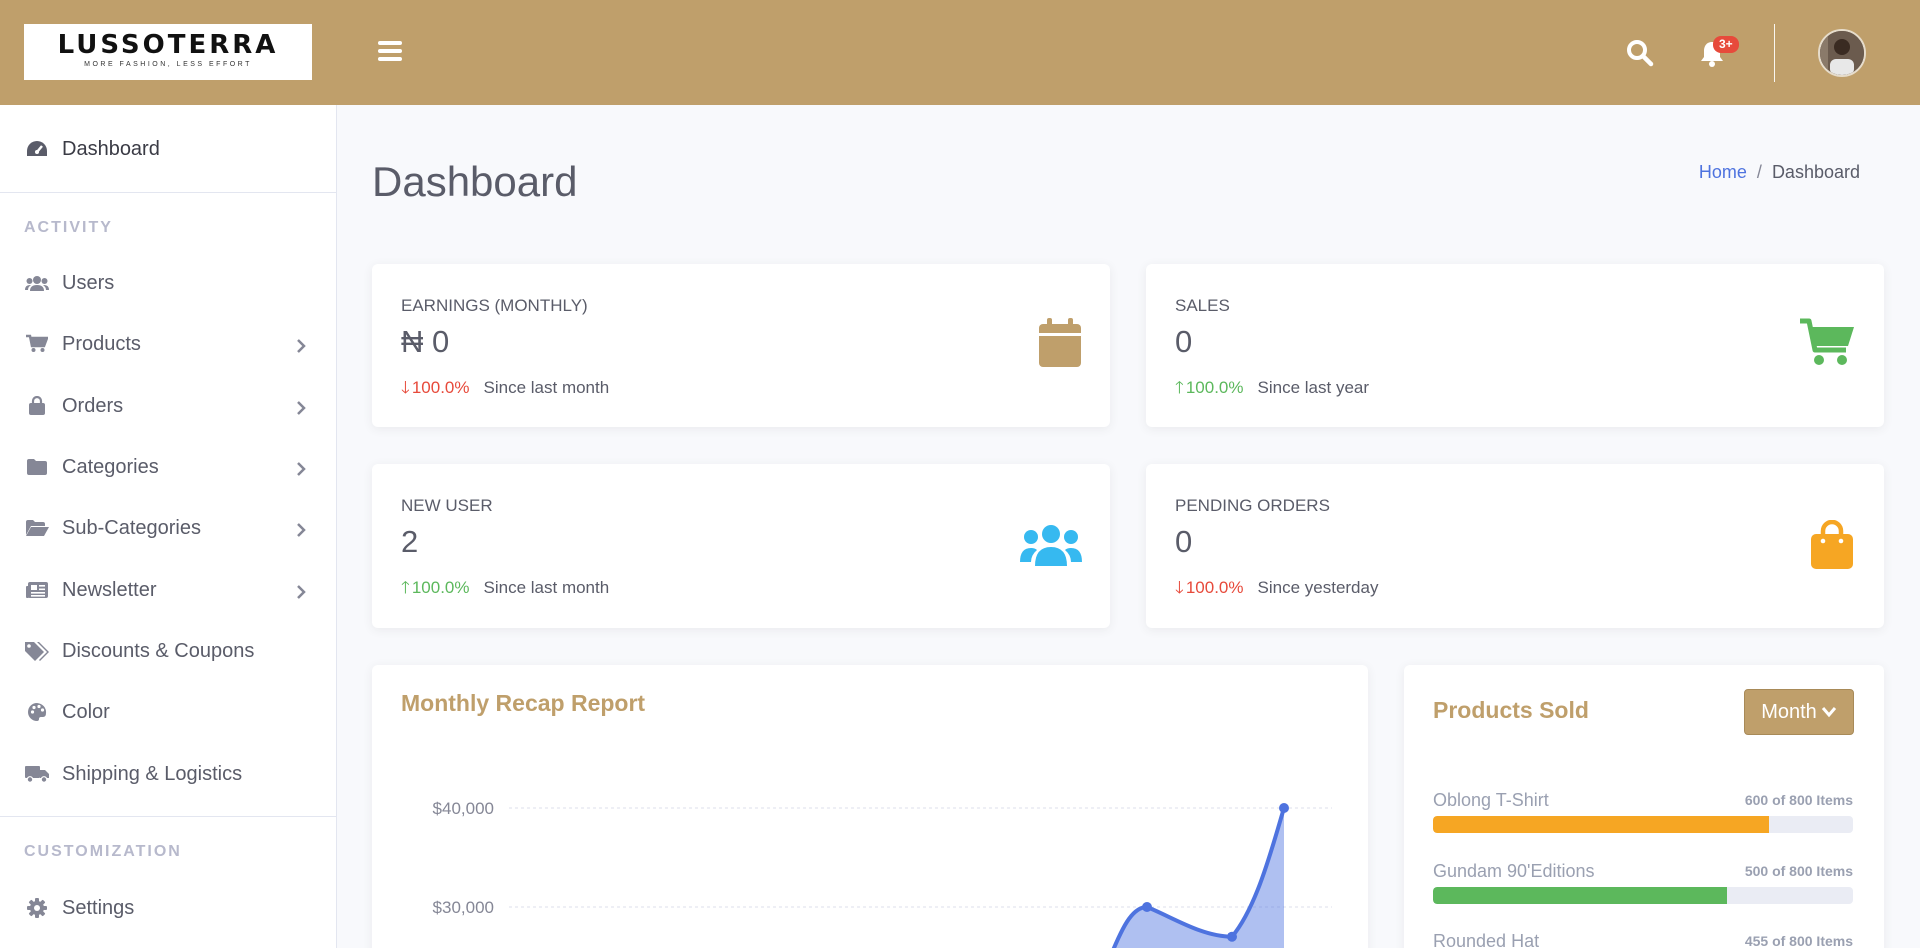 The width and height of the screenshot is (1920, 948). Describe the element at coordinates (111, 148) in the screenshot. I see `sidebar-item-label: Dashboard` at that location.